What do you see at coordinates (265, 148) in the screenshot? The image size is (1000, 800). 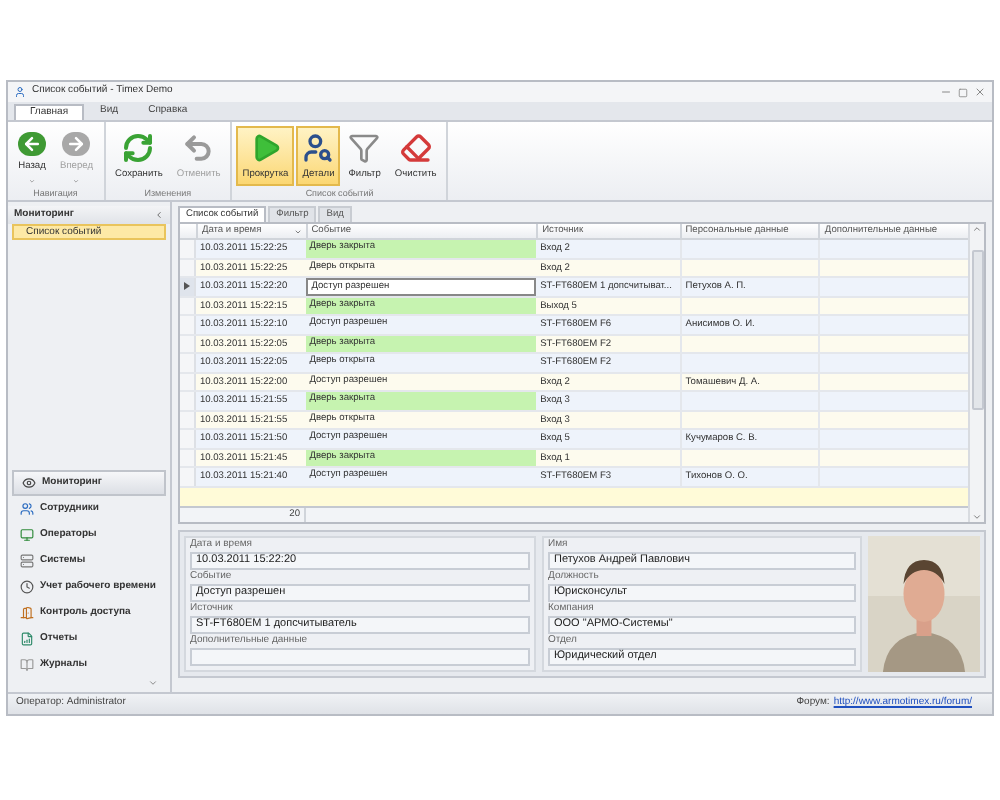 I see `play-icon` at bounding box center [265, 148].